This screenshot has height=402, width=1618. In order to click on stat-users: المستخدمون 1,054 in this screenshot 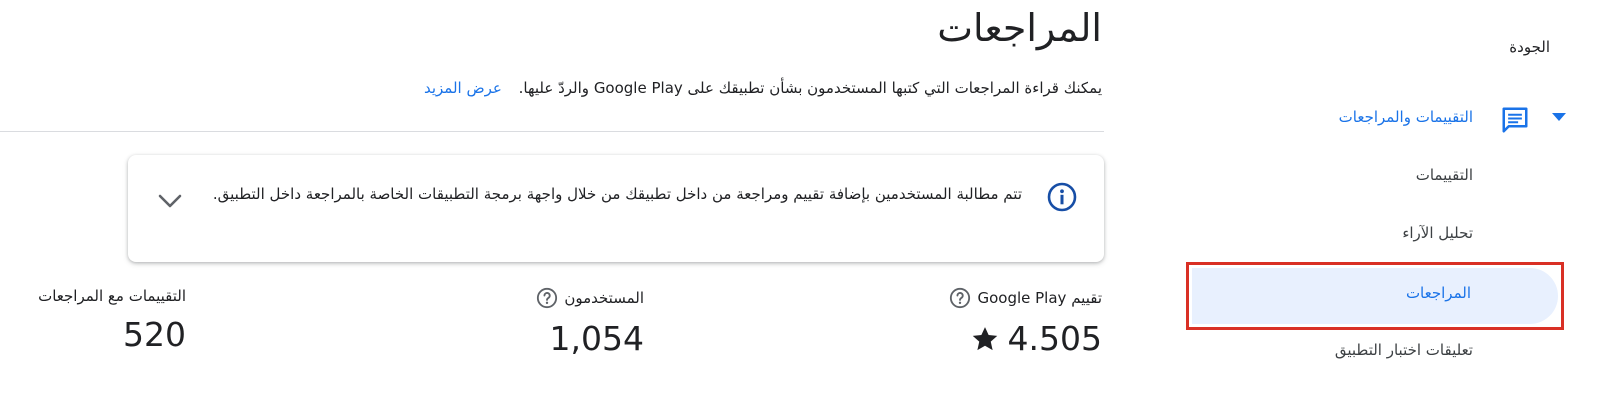, I will do `click(590, 322)`.